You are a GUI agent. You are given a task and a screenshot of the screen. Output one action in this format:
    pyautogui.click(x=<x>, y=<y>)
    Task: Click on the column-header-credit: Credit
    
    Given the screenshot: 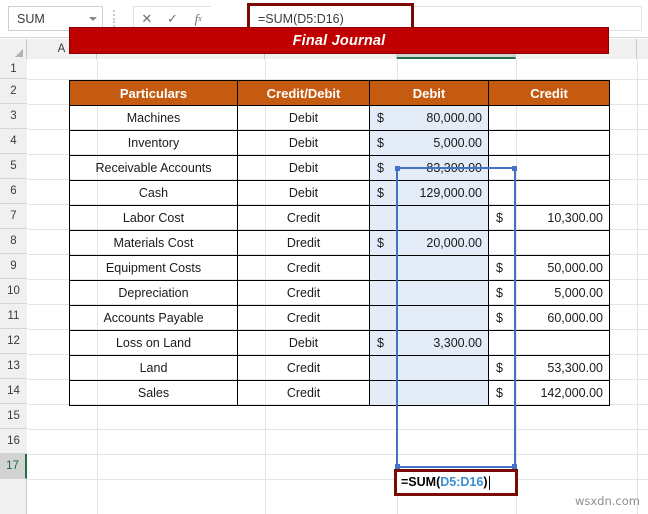 What is the action you would take?
    pyautogui.click(x=549, y=93)
    